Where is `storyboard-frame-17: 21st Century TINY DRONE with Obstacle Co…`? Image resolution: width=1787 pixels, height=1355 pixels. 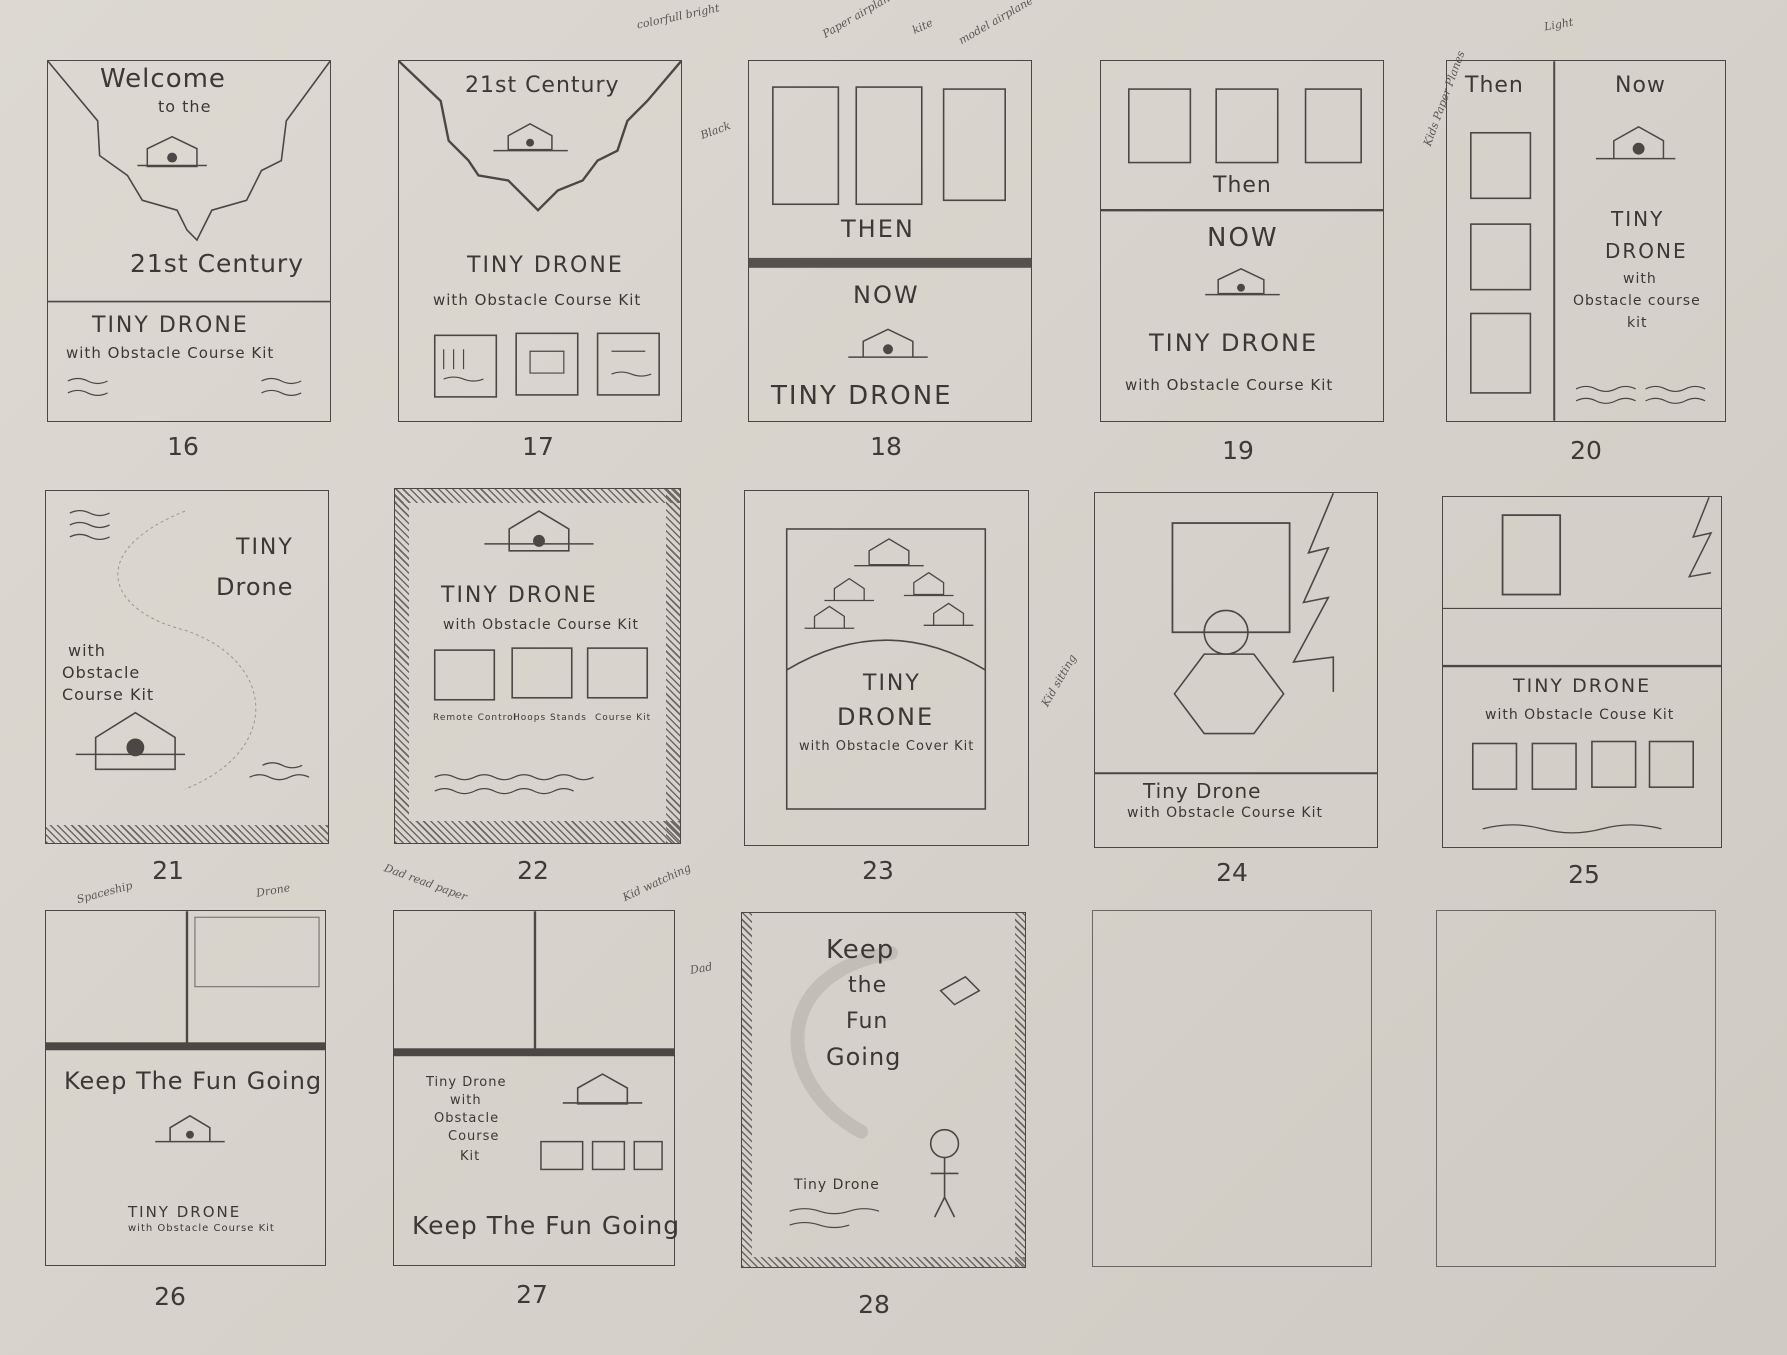
storyboard-frame-17: 21st Century TINY DRONE with Obstacle Co… is located at coordinates (540, 241).